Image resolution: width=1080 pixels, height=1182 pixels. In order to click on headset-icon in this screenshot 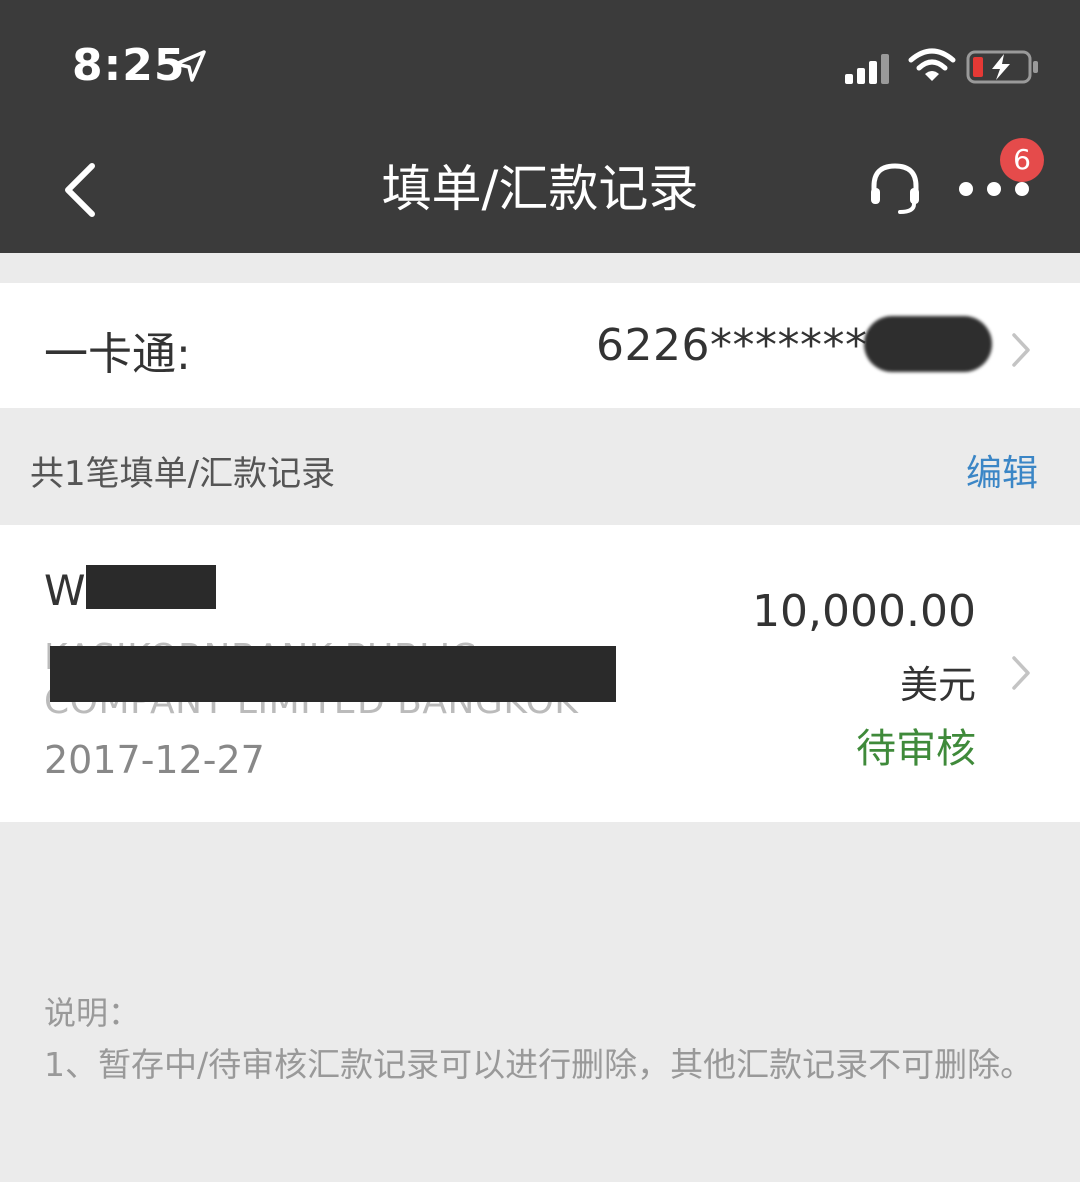, I will do `click(895, 188)`.